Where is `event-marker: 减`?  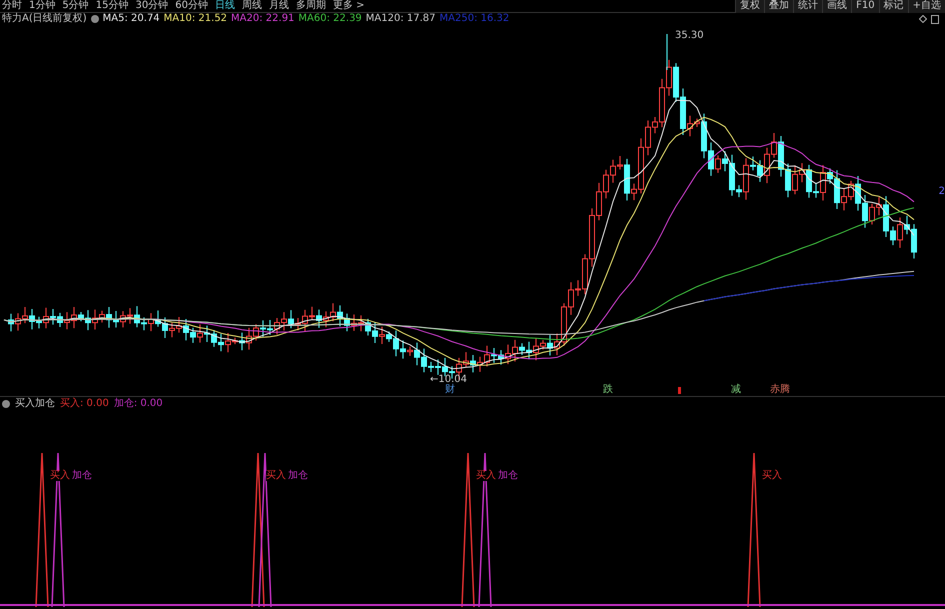 event-marker: 减 is located at coordinates (736, 390).